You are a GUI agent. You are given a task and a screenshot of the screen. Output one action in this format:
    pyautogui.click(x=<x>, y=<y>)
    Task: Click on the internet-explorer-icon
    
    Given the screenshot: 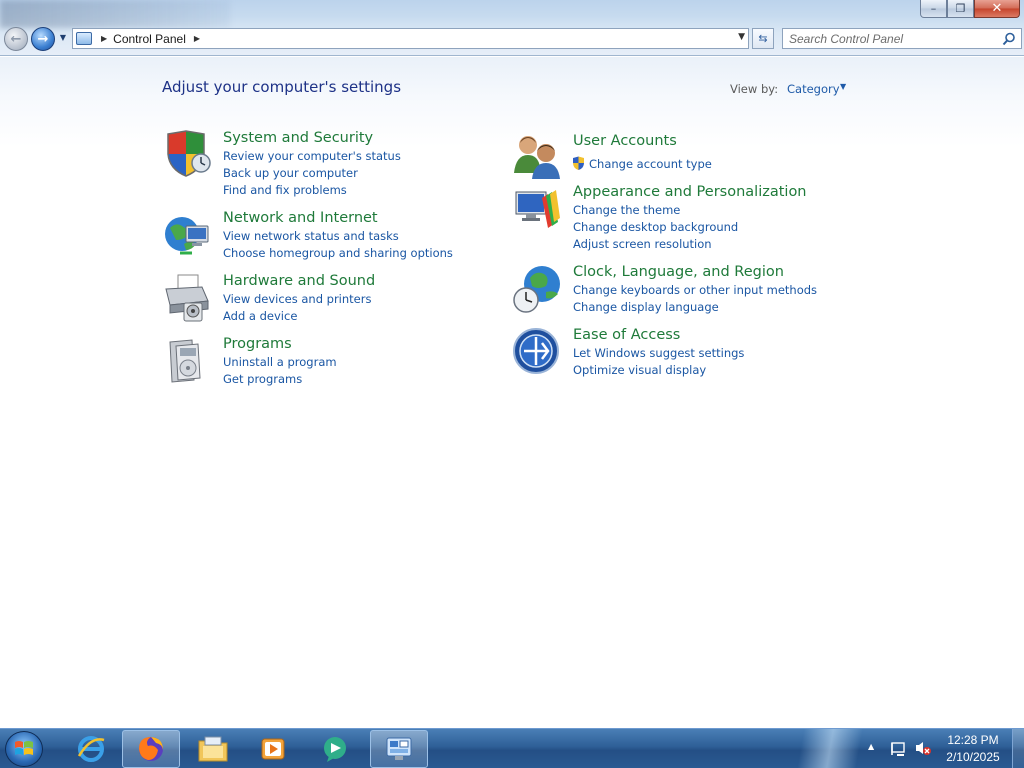 What is the action you would take?
    pyautogui.click(x=91, y=749)
    